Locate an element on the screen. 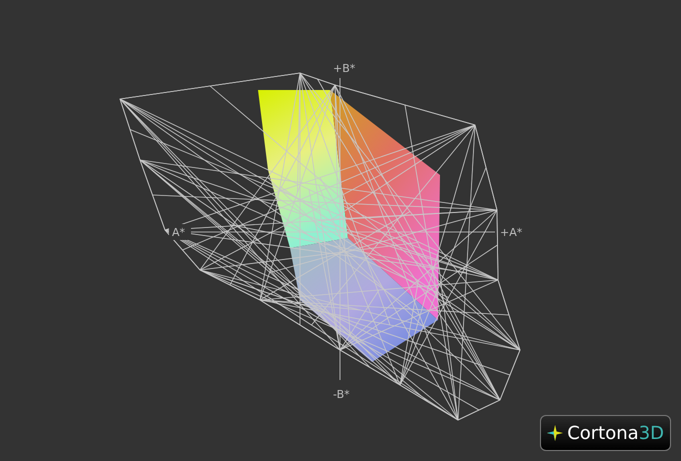  axis-label: A* is located at coordinates (179, 232).